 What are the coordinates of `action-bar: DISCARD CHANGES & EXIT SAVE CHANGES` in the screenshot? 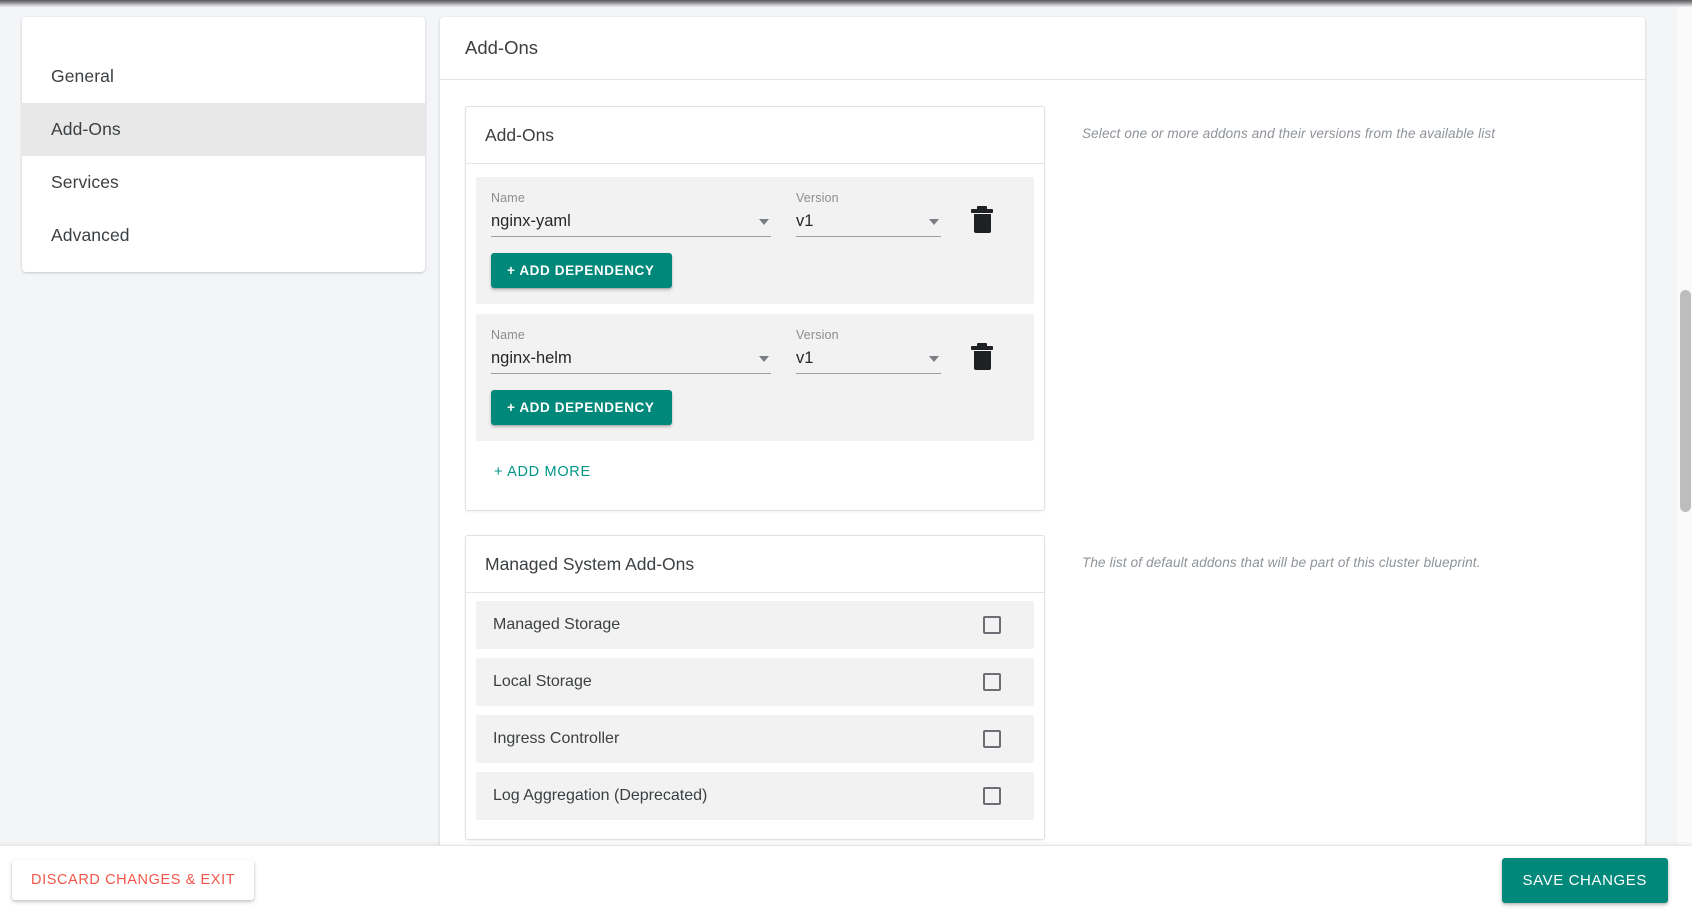 It's located at (846, 879).